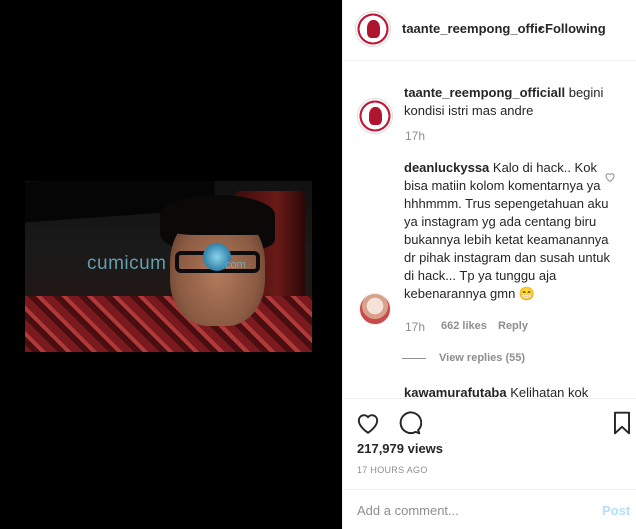 The width and height of the screenshot is (636, 529). What do you see at coordinates (610, 177) in the screenshot?
I see `small-heart-icon` at bounding box center [610, 177].